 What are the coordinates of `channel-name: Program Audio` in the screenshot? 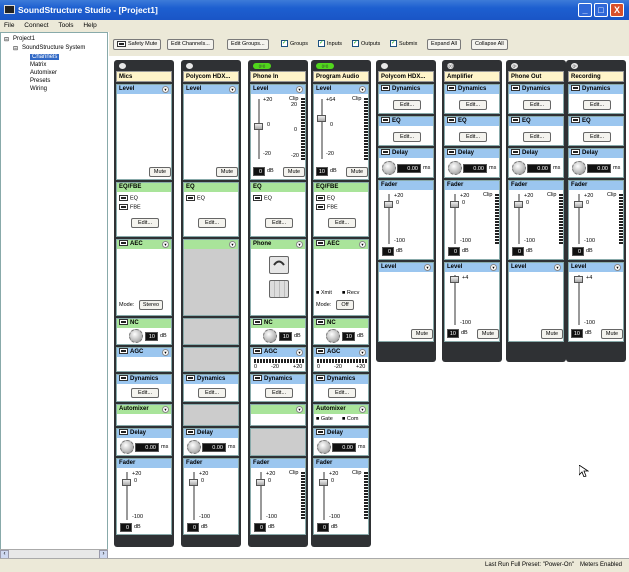 It's located at (341, 76).